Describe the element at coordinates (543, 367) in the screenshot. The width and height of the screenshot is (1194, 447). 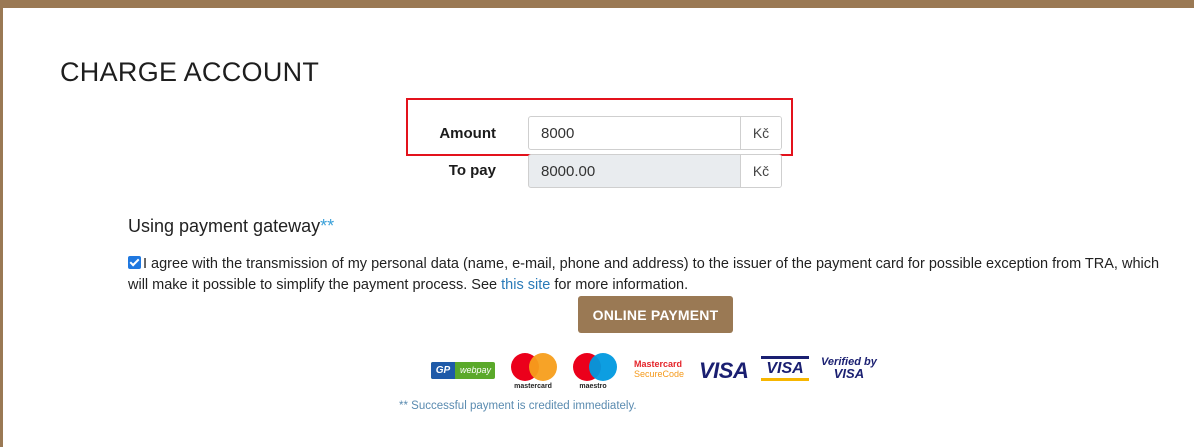
I see `mastercard-orange-circle` at that location.